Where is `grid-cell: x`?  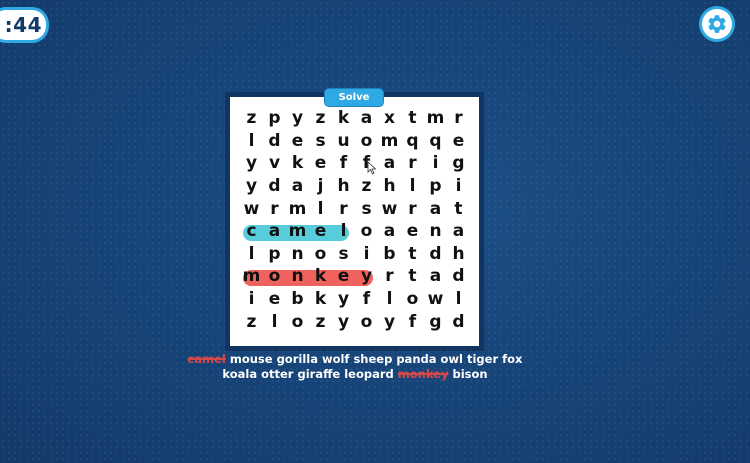 grid-cell: x is located at coordinates (389, 118).